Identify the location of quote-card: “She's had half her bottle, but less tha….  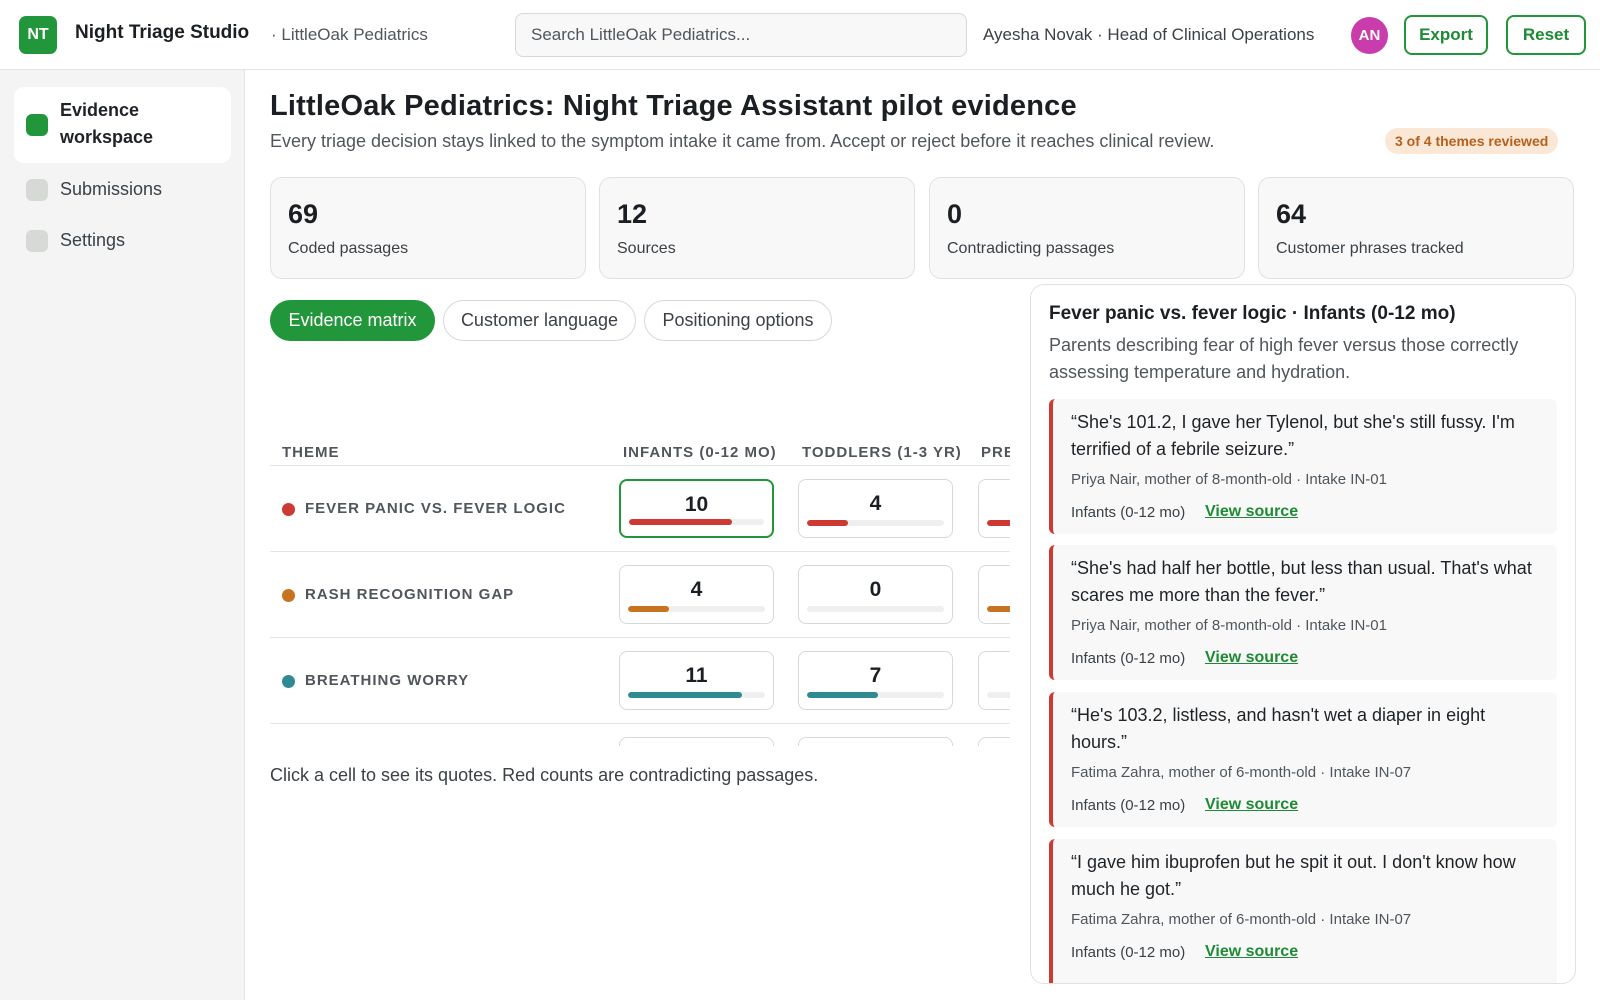
(1303, 612).